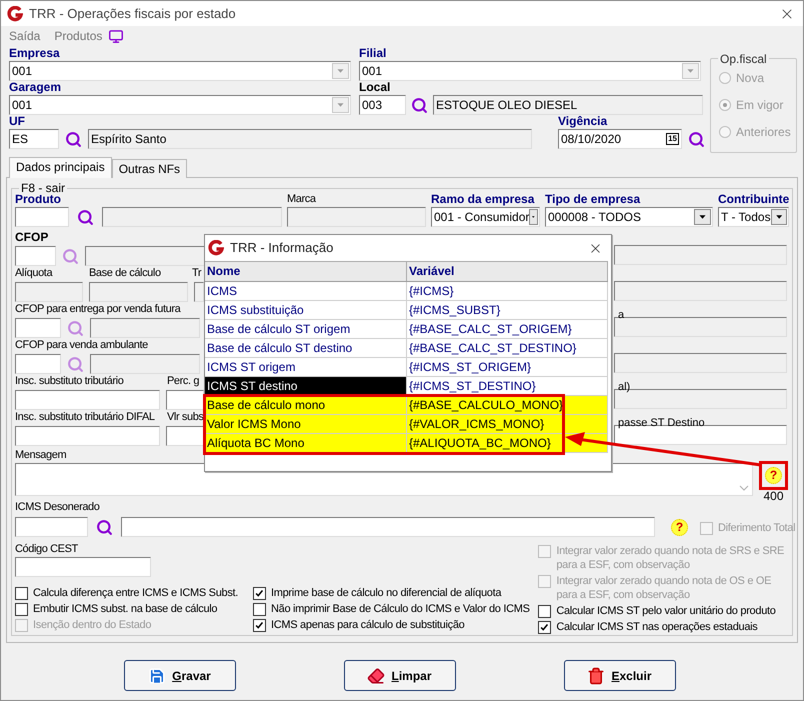 The height and width of the screenshot is (701, 804). Describe the element at coordinates (306, 271) in the screenshot. I see `column-header: Nome` at that location.